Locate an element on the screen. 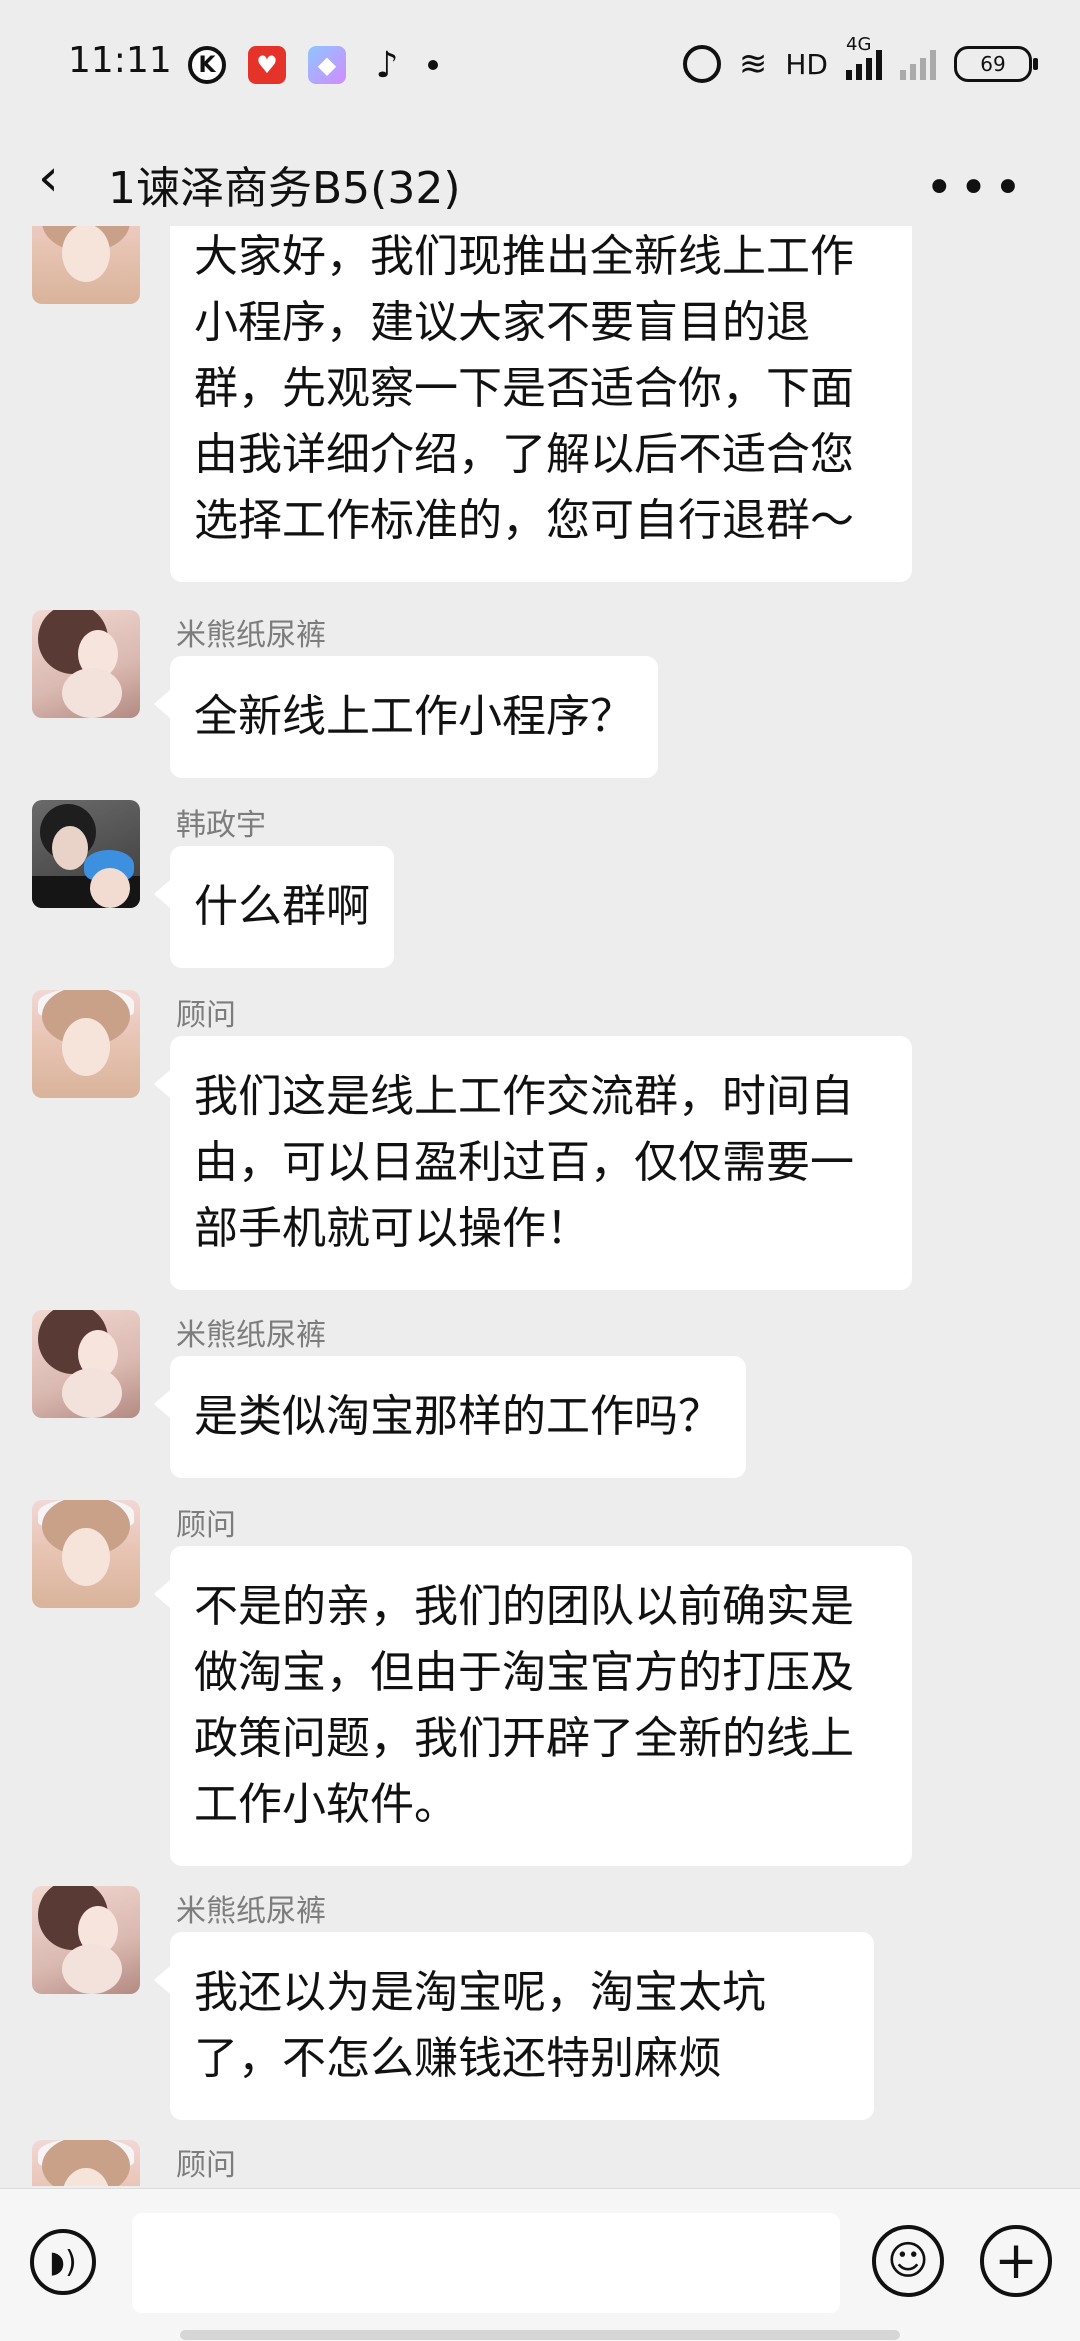  plus-icon: + is located at coordinates (1016, 2261).